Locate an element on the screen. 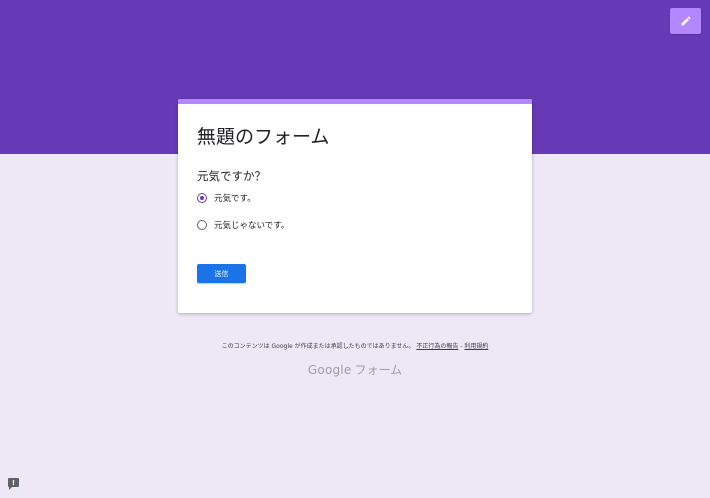  brand-forms: フォーム is located at coordinates (378, 370).